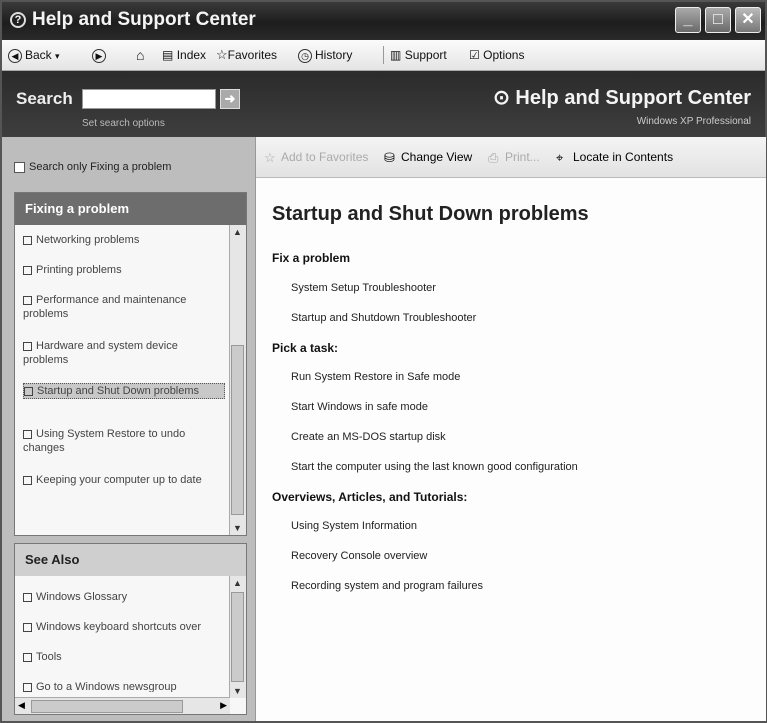 This screenshot has height=723, width=767. Describe the element at coordinates (354, 526) in the screenshot. I see `article-link: Using System Information` at that location.